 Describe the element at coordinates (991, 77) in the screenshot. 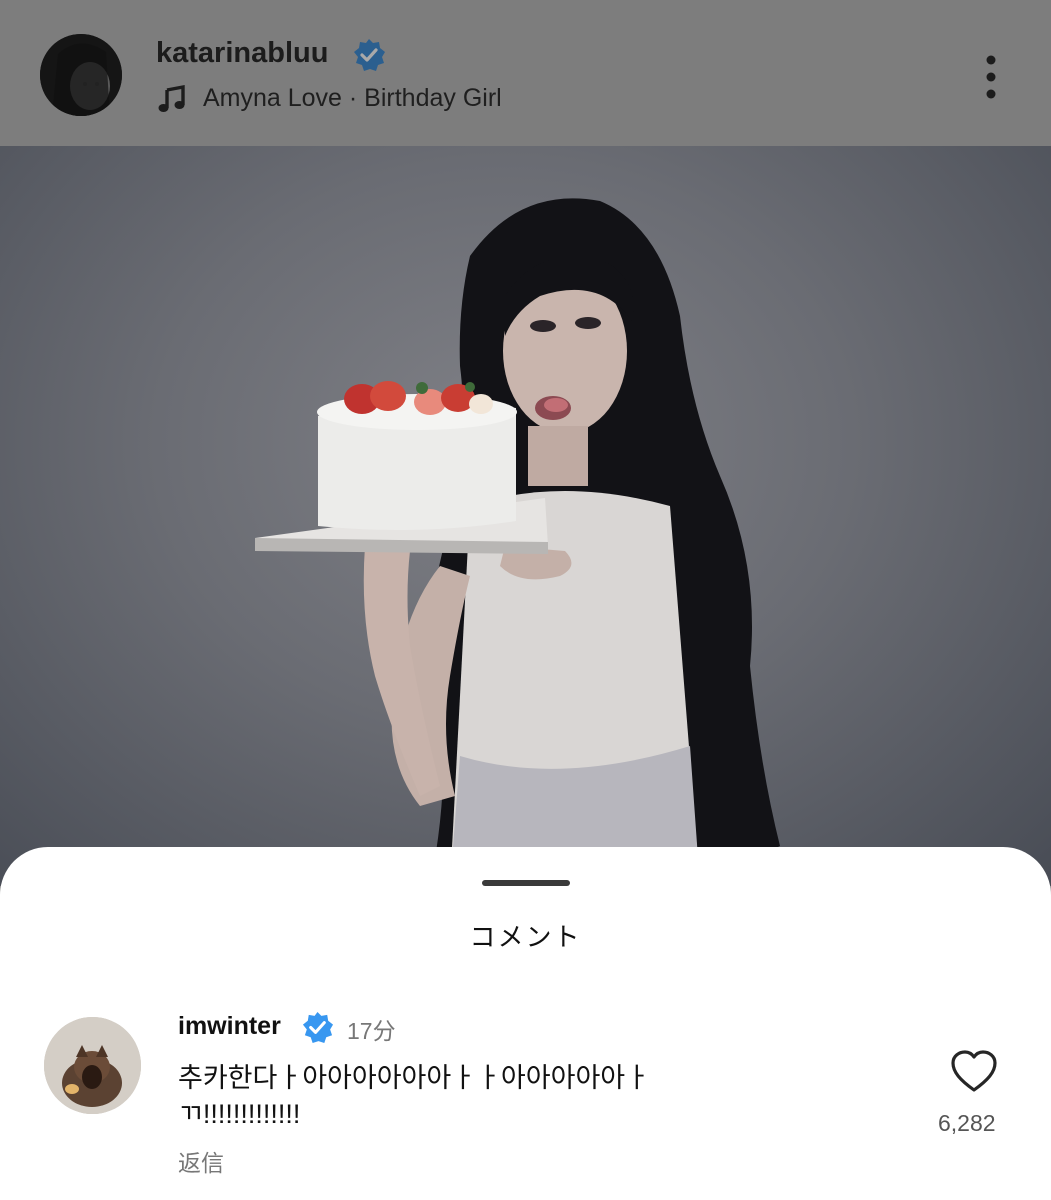

I see `more-vertical-icon` at that location.